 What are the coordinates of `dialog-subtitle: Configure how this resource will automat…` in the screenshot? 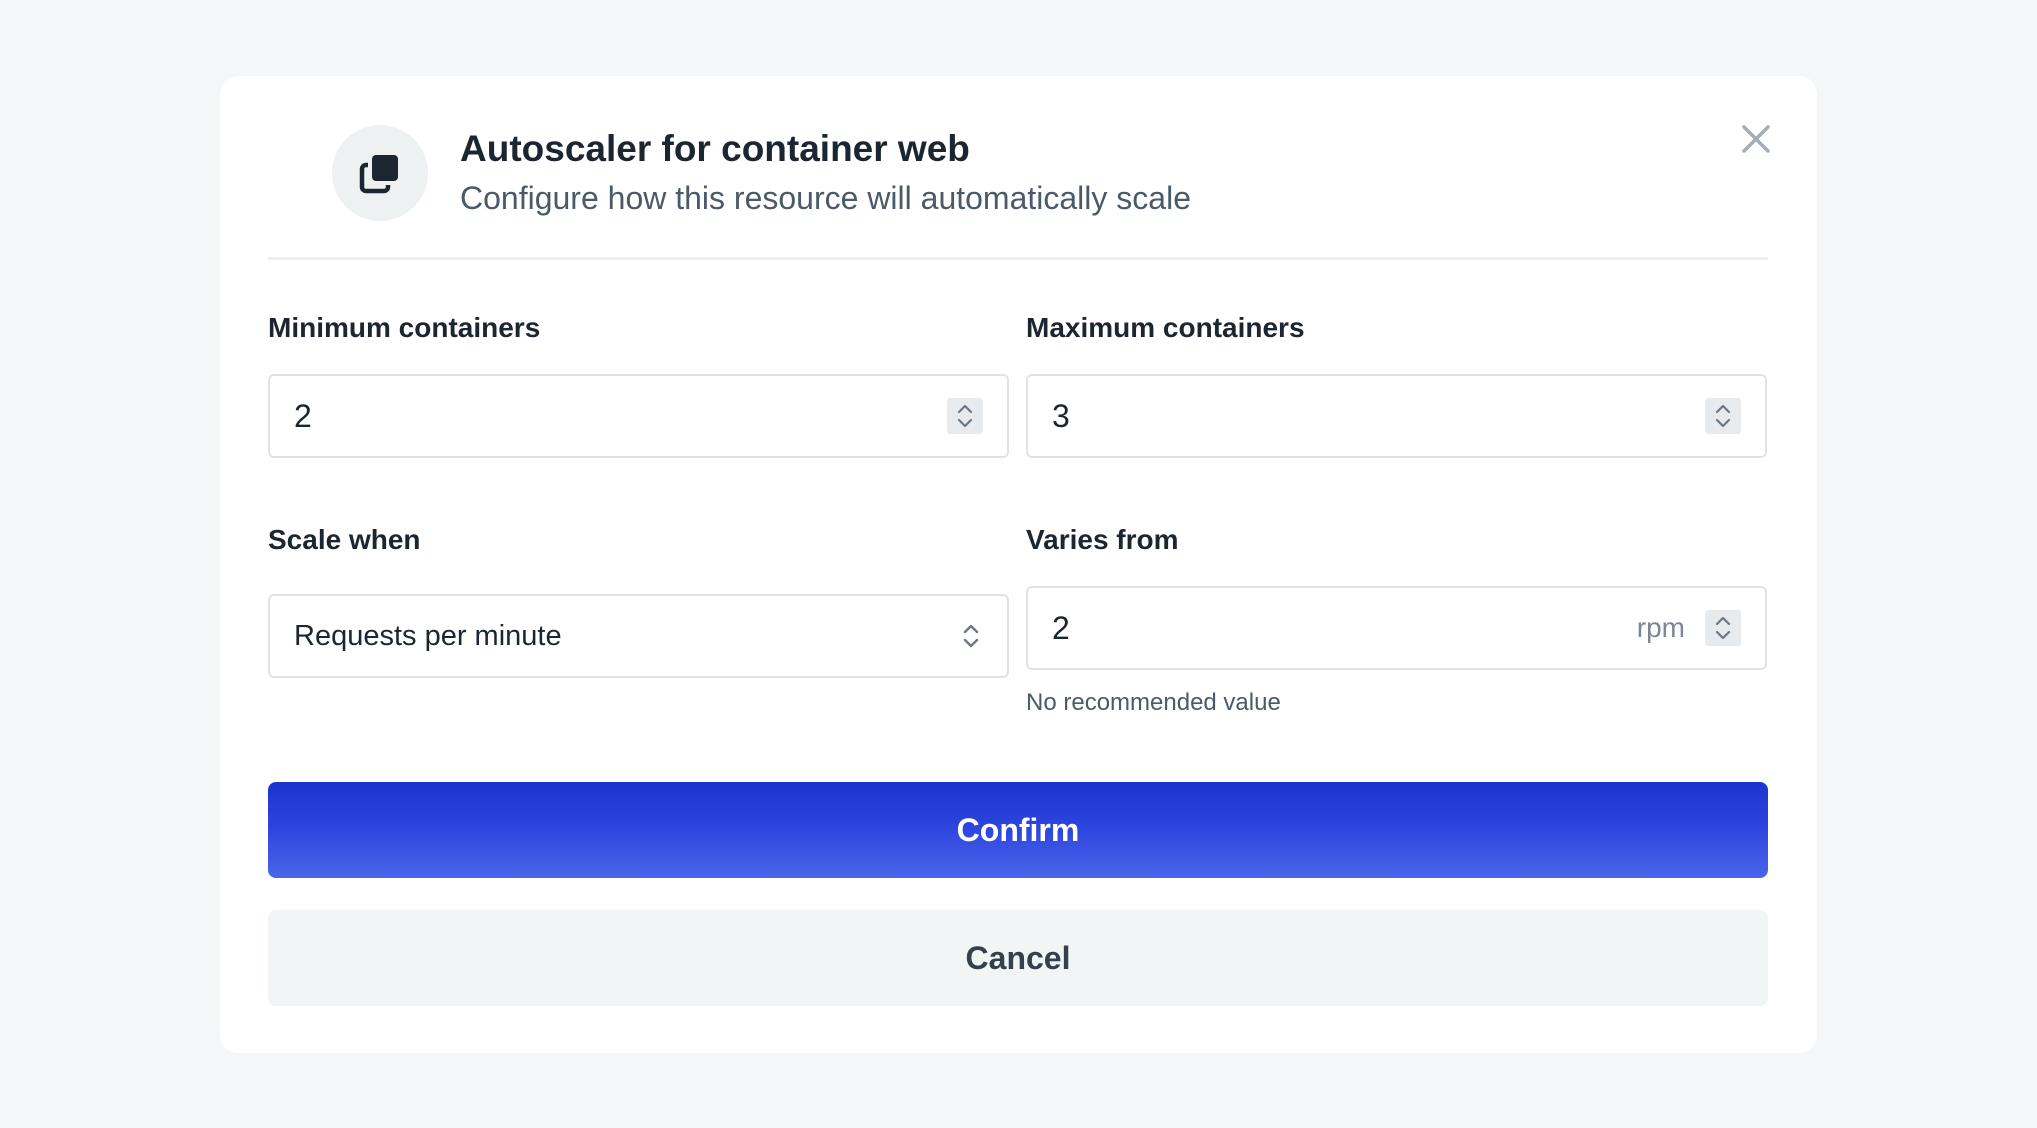 It's located at (825, 198).